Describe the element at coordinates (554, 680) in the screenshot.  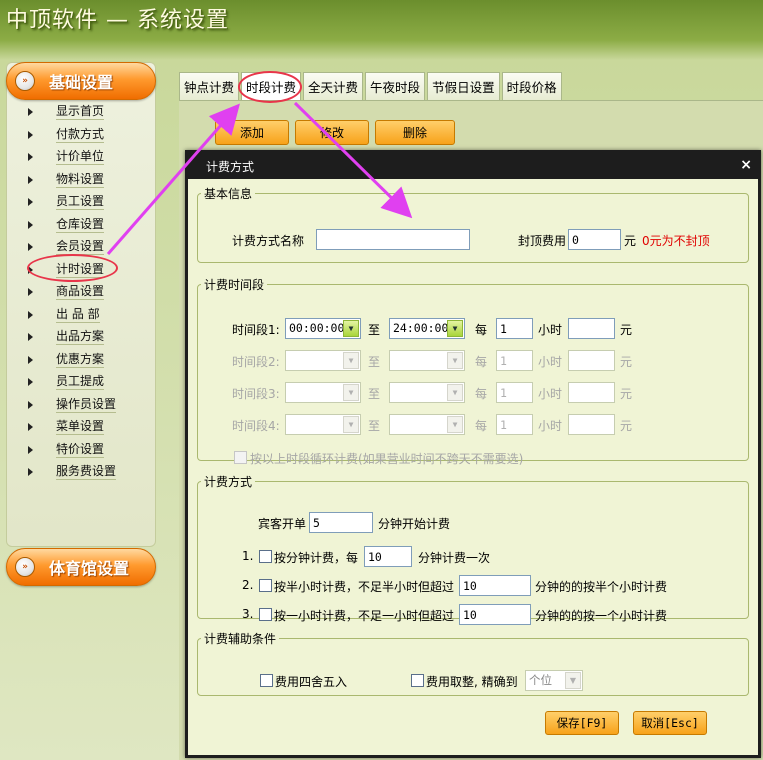
I see `precision-select: 个位 ▼` at that location.